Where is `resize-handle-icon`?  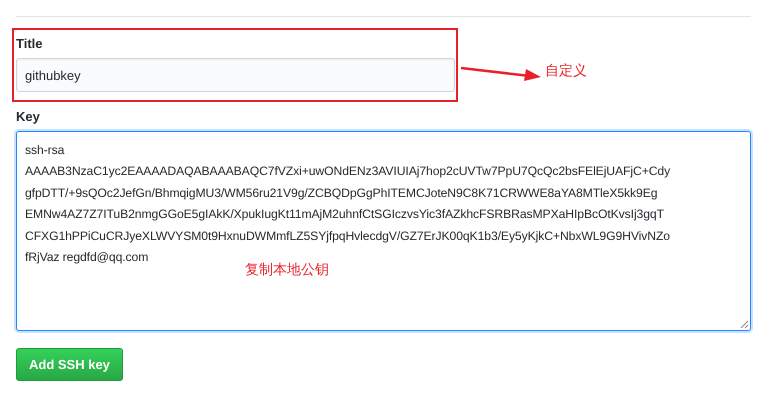 resize-handle-icon is located at coordinates (744, 324).